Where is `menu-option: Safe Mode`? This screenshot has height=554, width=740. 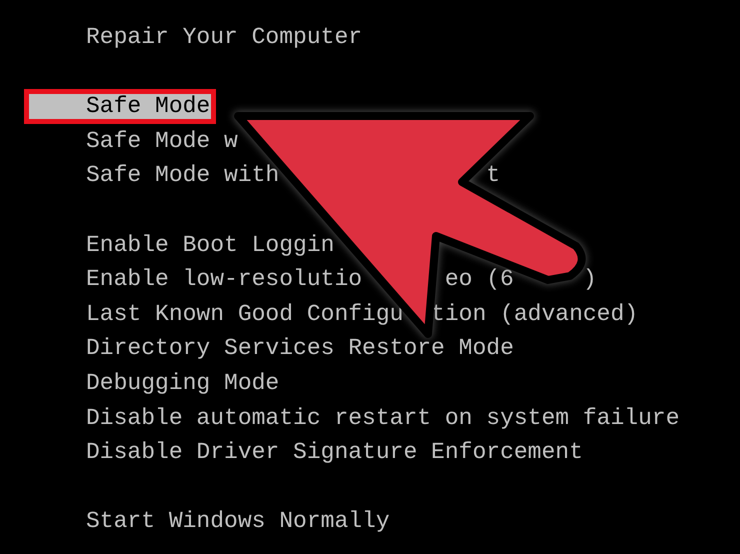 menu-option: Safe Mode is located at coordinates (120, 106).